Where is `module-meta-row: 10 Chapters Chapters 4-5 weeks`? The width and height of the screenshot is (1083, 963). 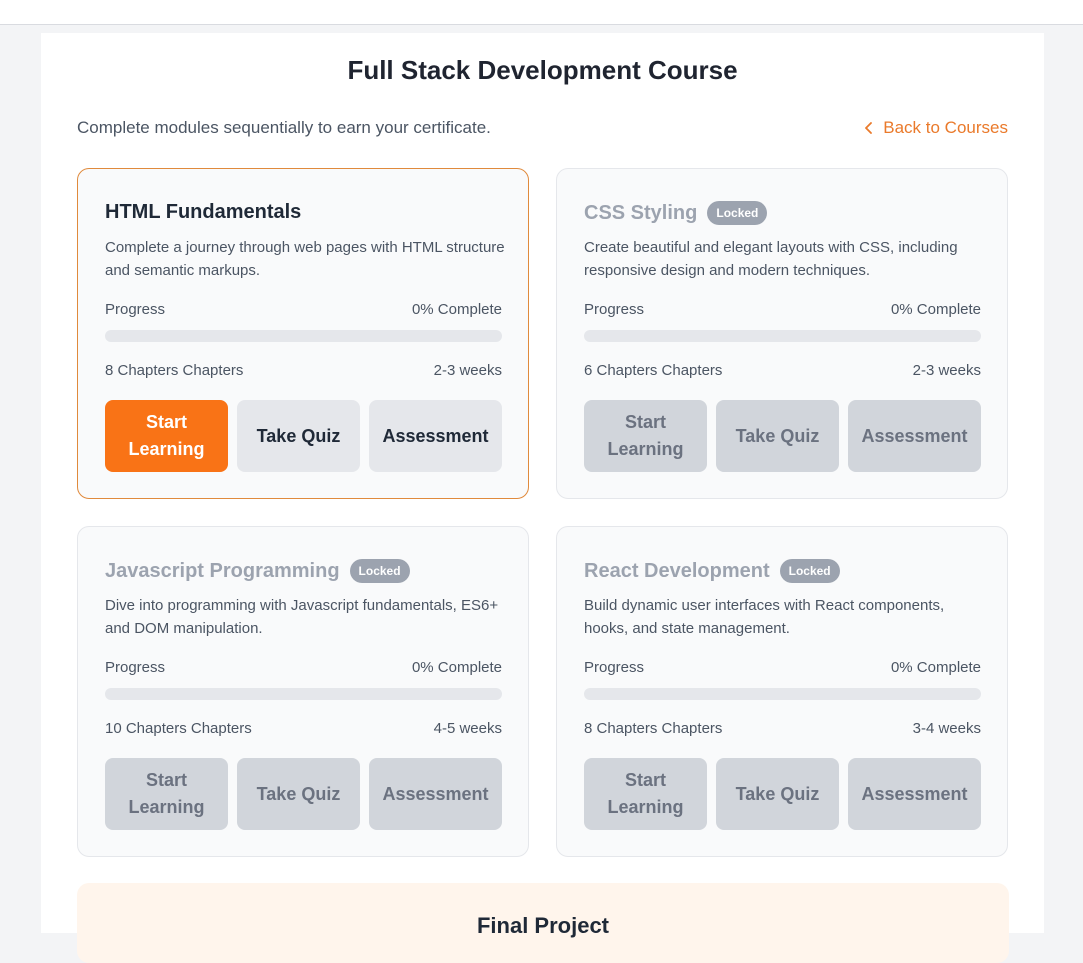 module-meta-row: 10 Chapters Chapters 4-5 weeks is located at coordinates (303, 728).